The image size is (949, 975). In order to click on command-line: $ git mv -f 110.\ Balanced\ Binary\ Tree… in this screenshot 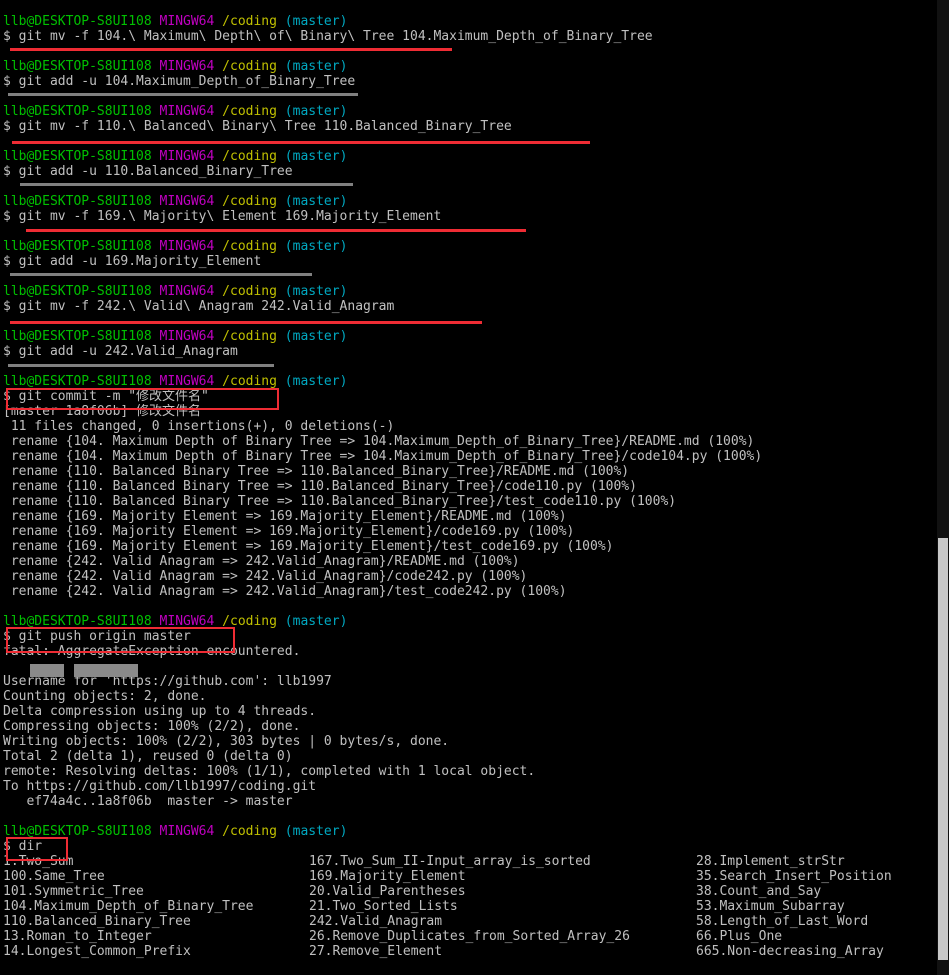, I will do `click(257, 126)`.